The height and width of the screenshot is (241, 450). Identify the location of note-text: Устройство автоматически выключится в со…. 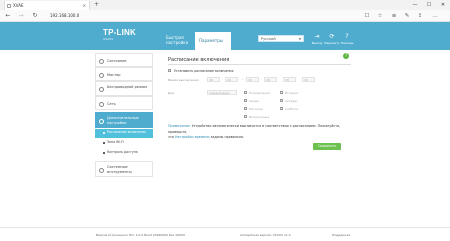
(254, 129).